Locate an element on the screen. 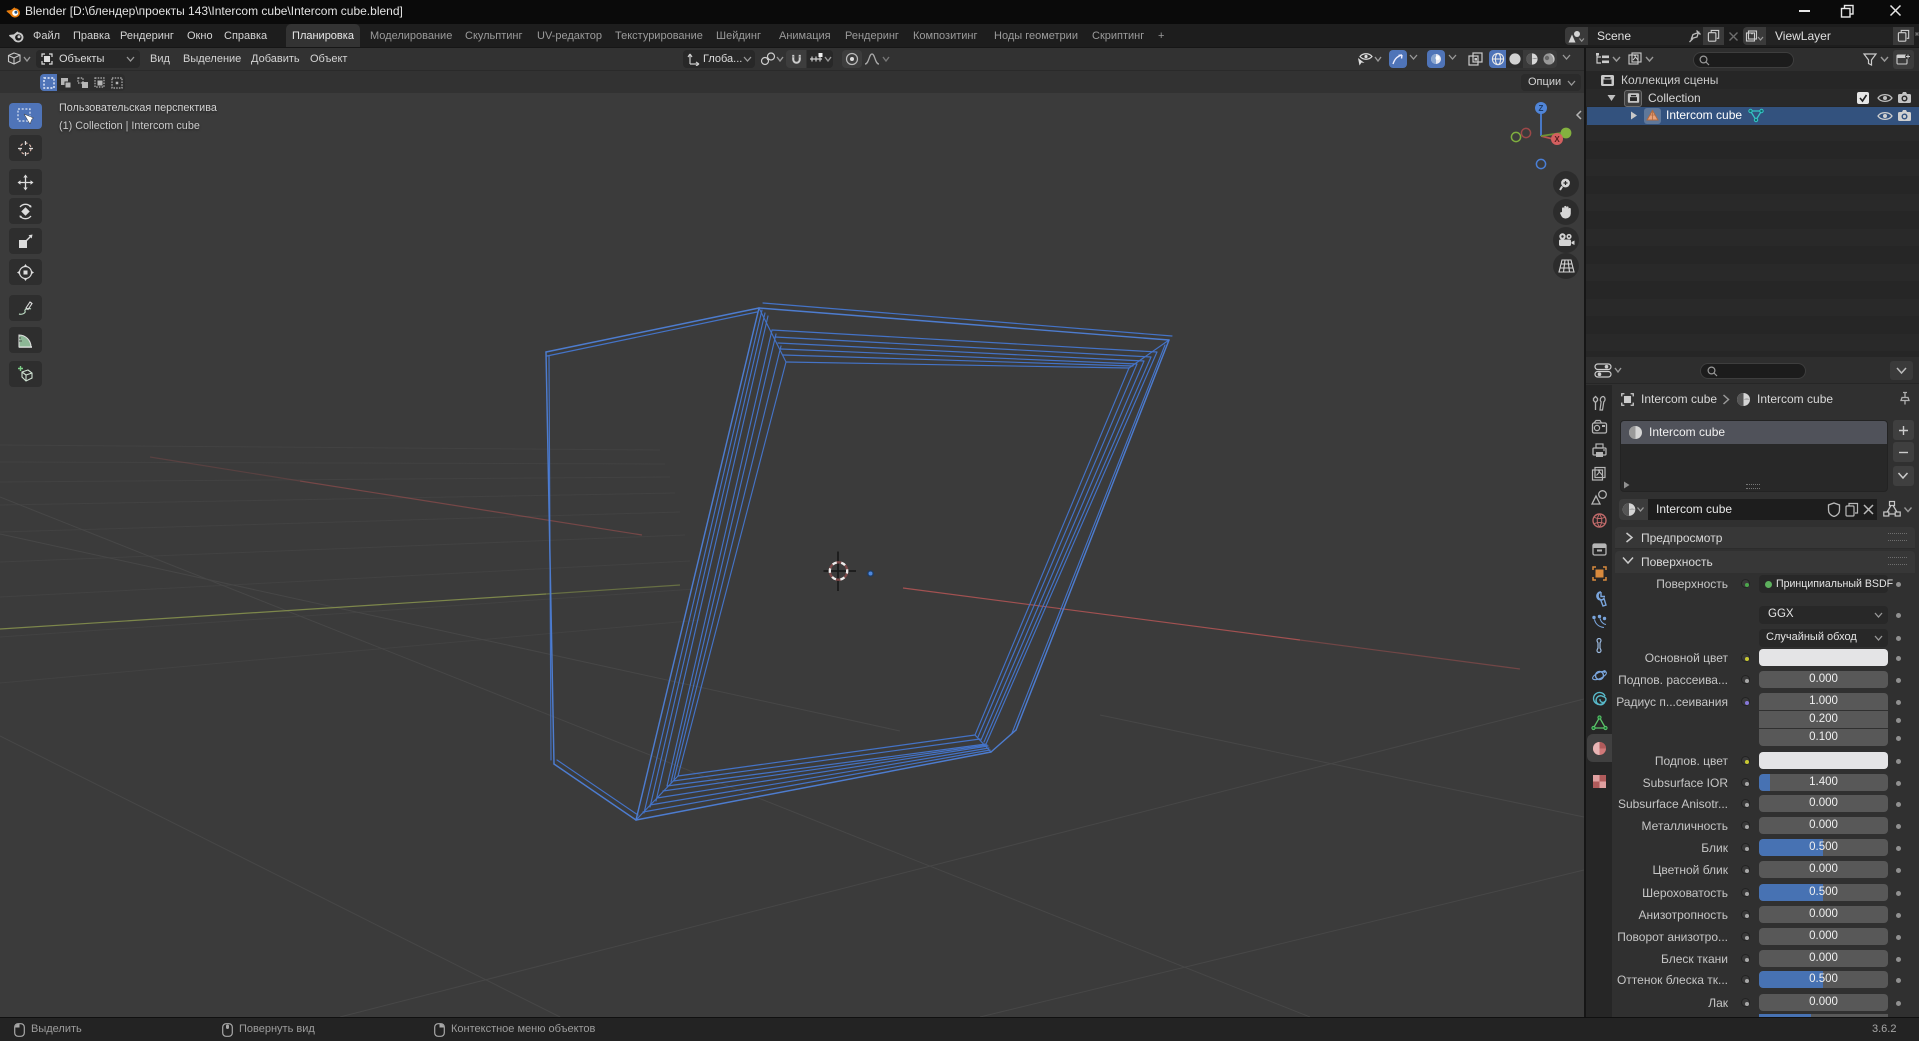 The image size is (1919, 1041). svg-text: Z is located at coordinates (1541, 108).